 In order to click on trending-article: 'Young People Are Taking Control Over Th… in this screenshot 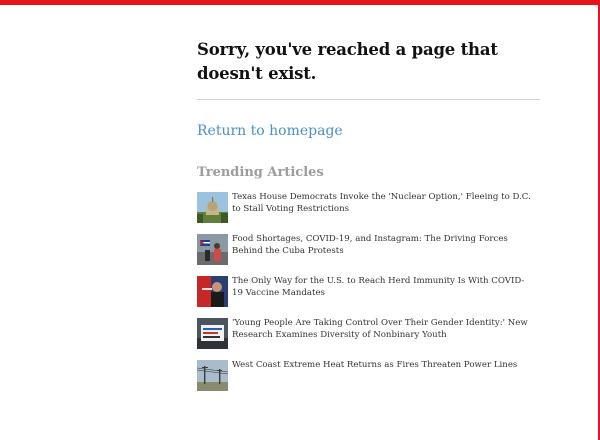, I will do `click(368, 333)`.